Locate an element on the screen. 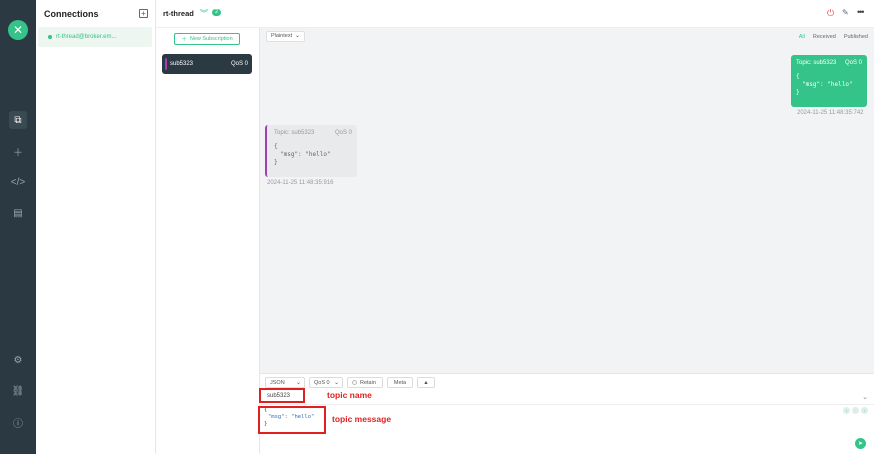 This screenshot has width=874, height=454. connections-icon: ⧉ is located at coordinates (18, 120).